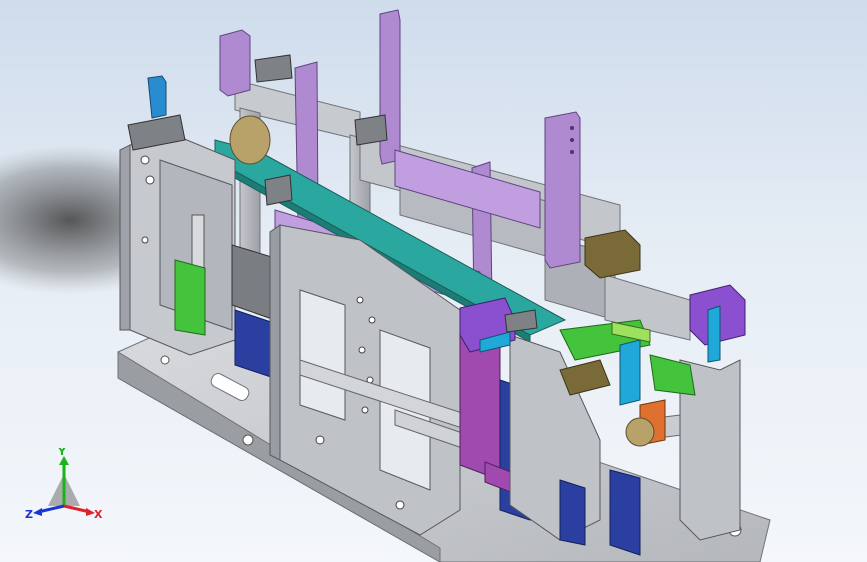  I want to click on triad-y-label: Y, so click(62, 453).